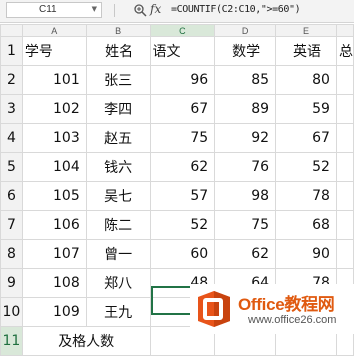 Image resolution: width=354 pixels, height=356 pixels. Describe the element at coordinates (54, 312) in the screenshot. I see `cell: 109` at that location.